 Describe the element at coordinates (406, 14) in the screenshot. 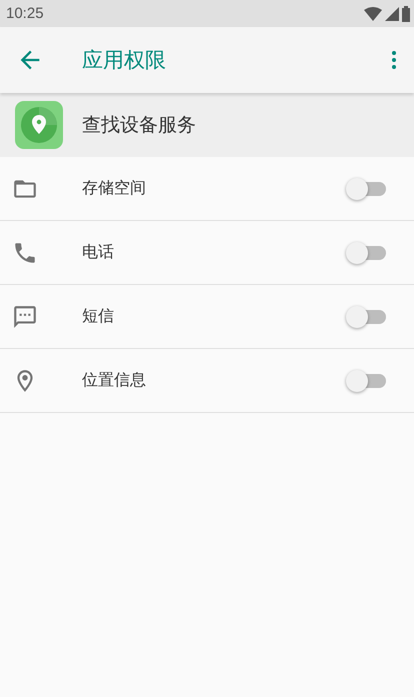

I see `battery-icon` at that location.